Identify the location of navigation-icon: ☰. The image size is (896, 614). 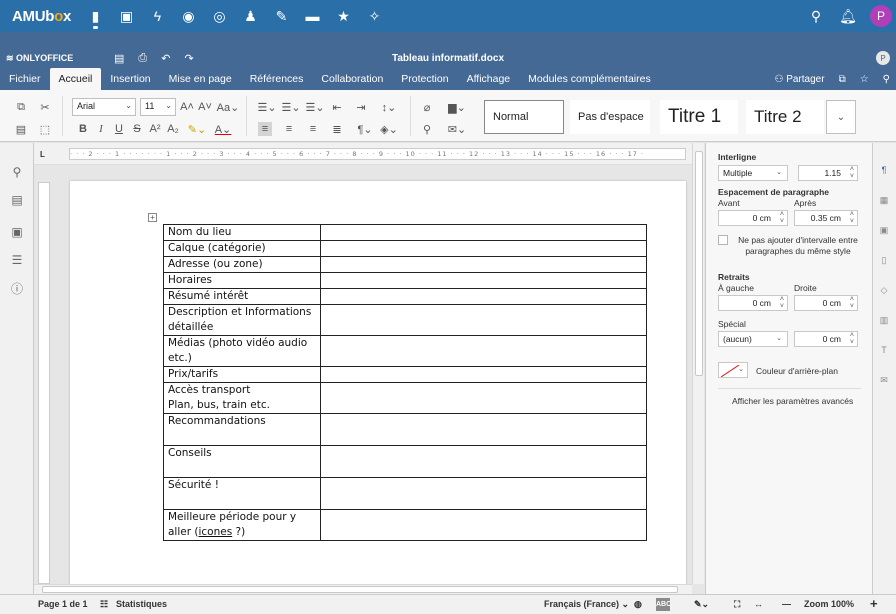
(17, 260).